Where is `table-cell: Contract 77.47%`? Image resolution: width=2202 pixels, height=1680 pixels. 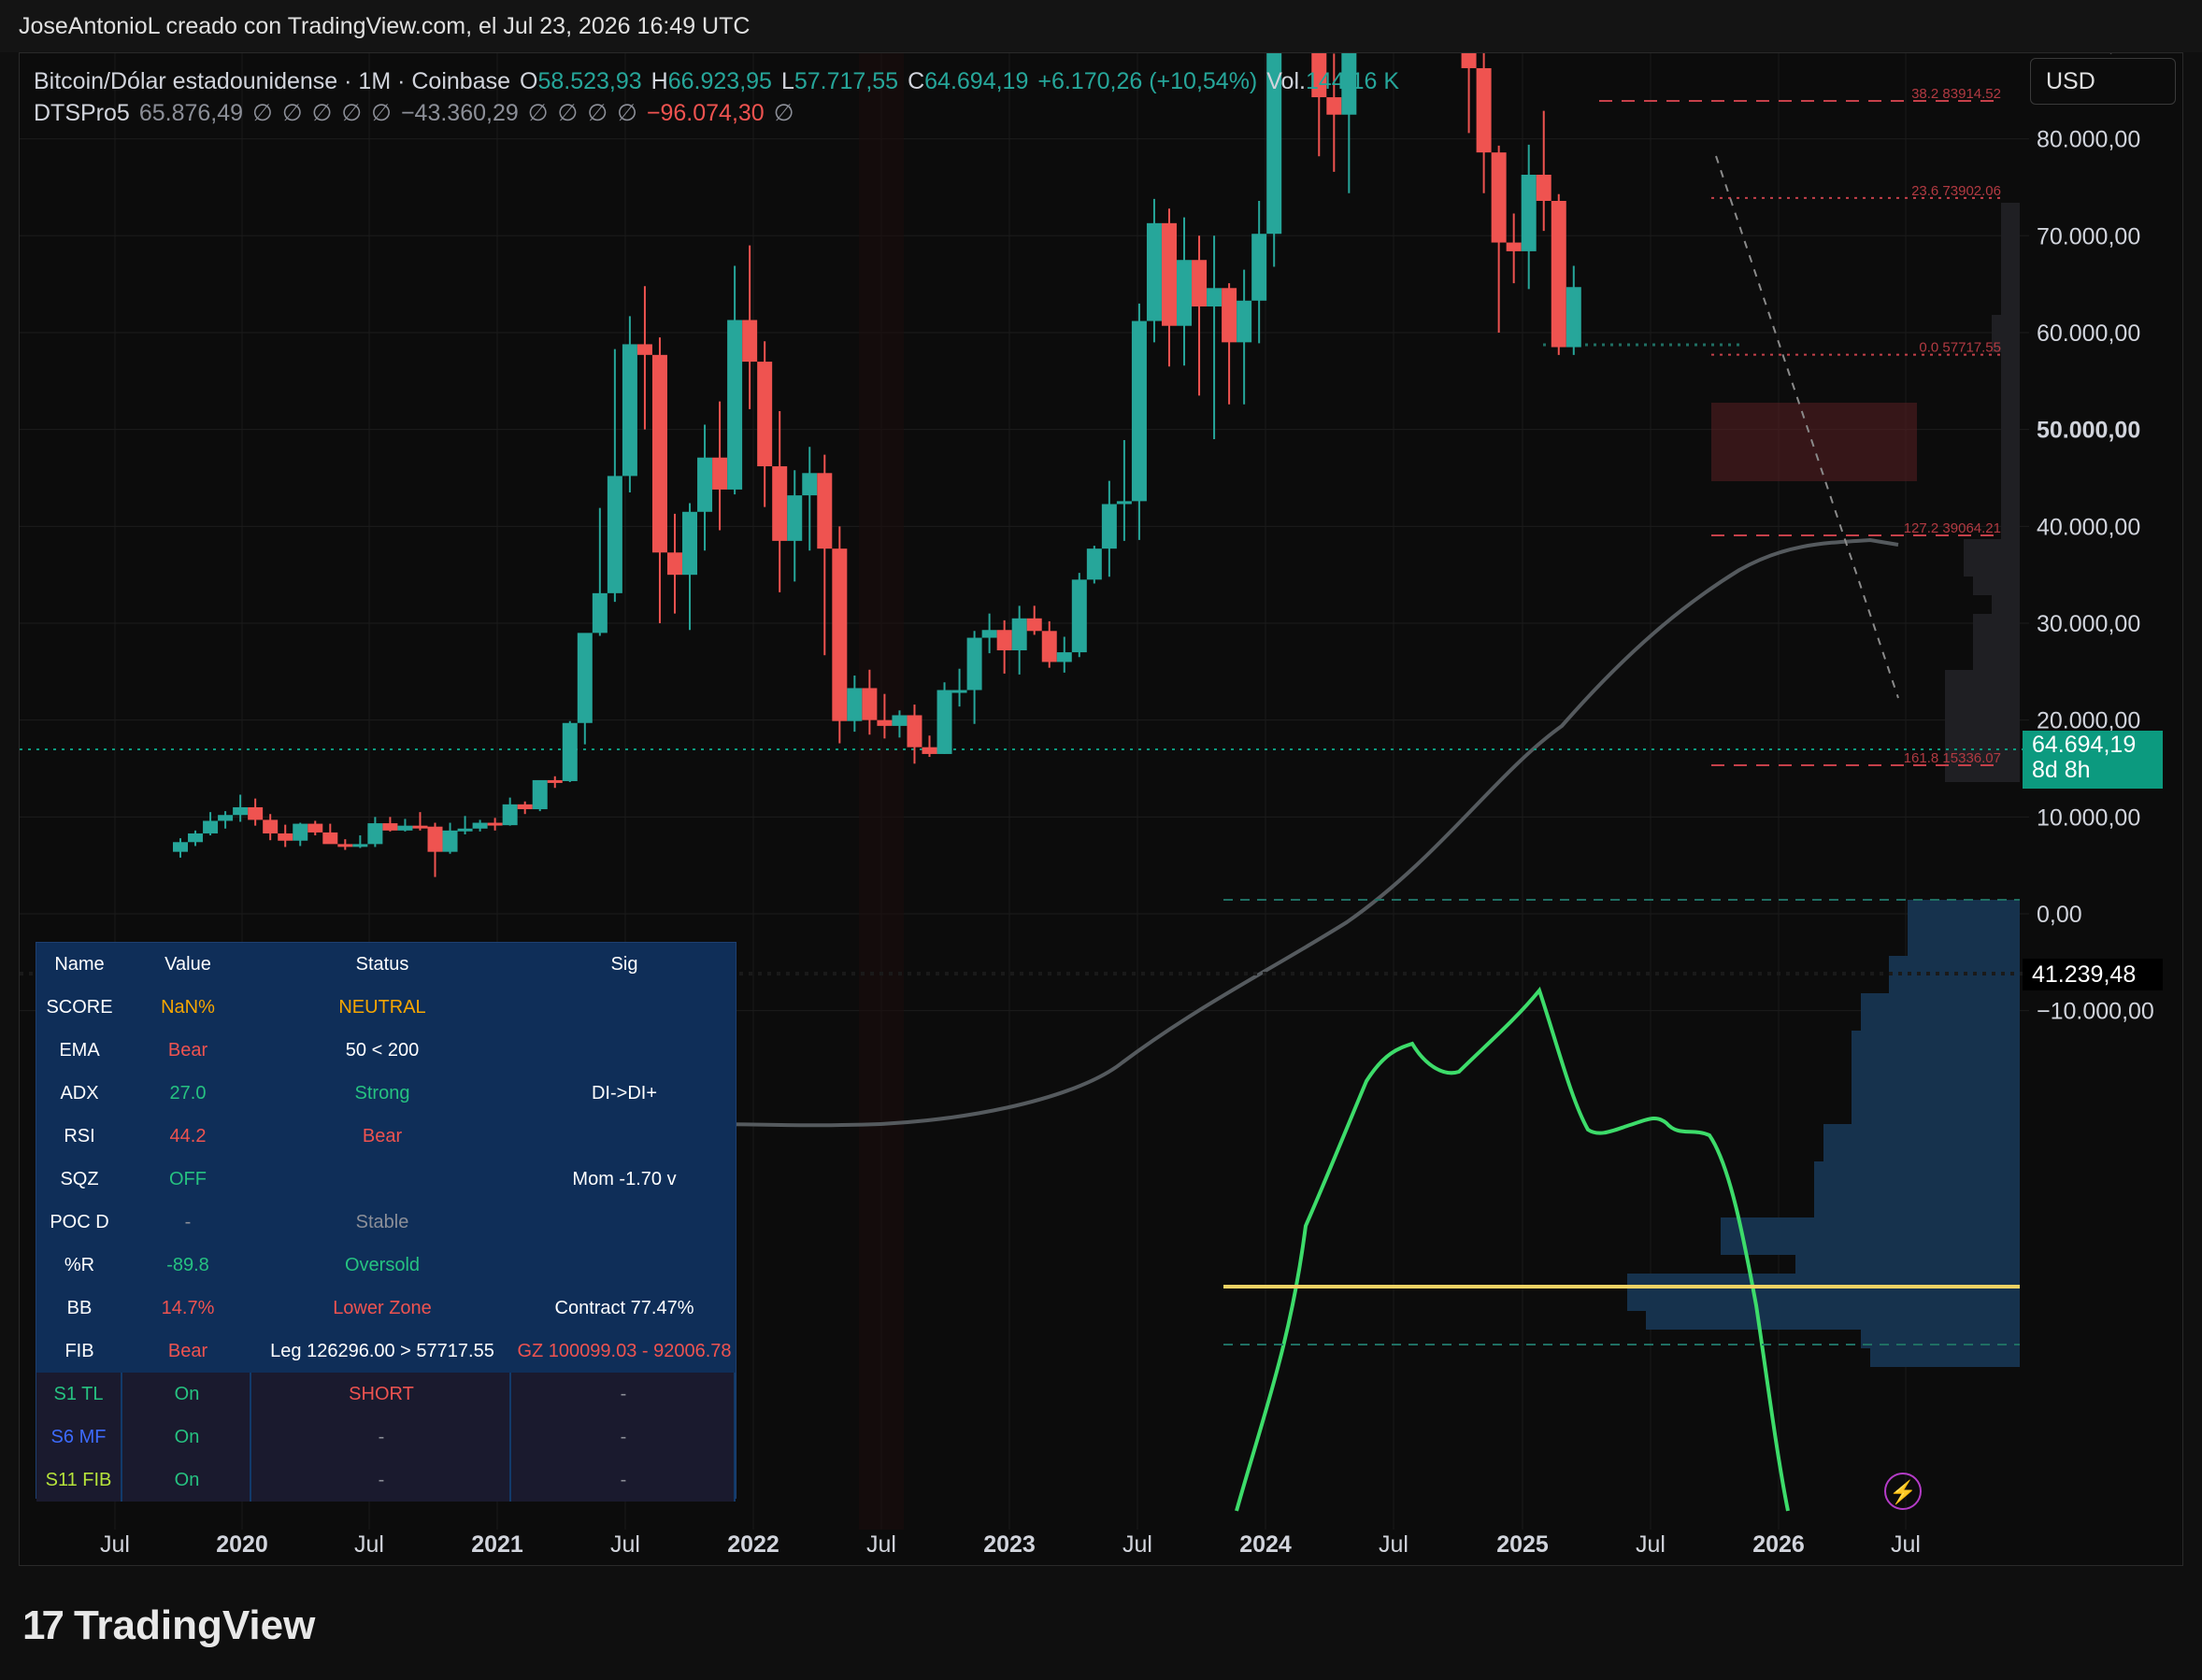 table-cell: Contract 77.47% is located at coordinates (624, 1308).